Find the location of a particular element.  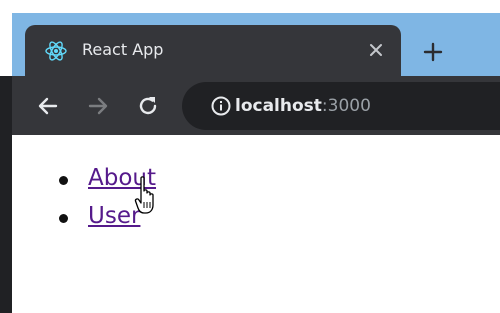

info-icon is located at coordinates (221, 106).